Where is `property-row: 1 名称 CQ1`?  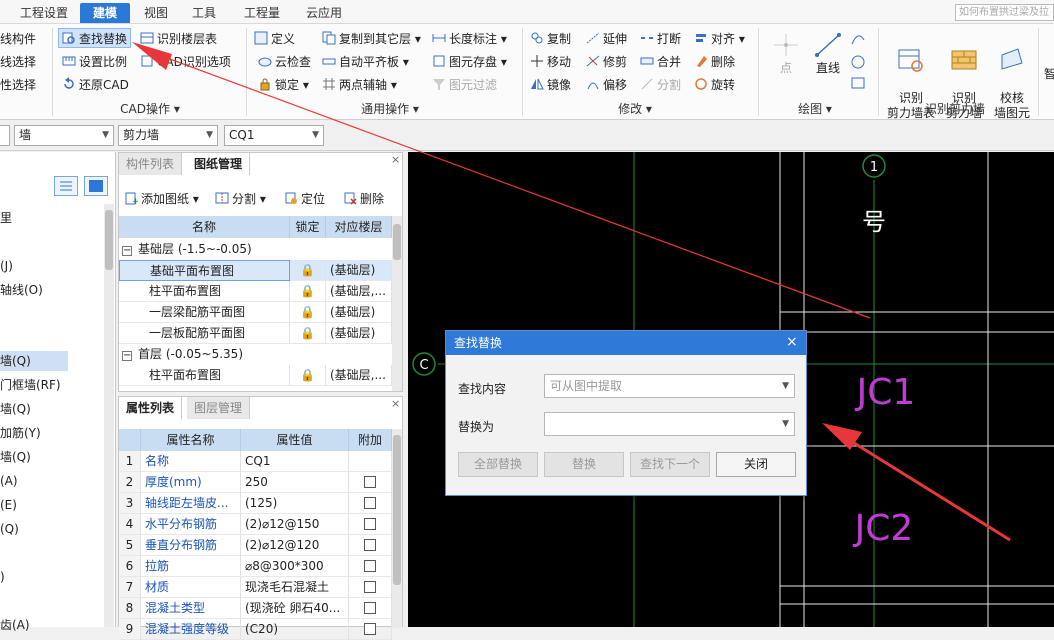
property-row: 1 名称 CQ1 is located at coordinates (255, 461).